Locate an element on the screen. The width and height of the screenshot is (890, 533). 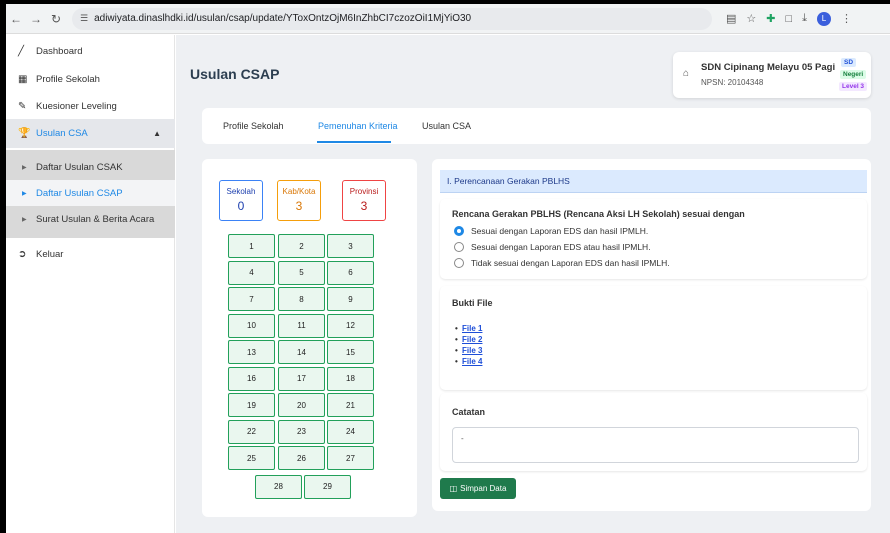
criteria-number-button: 17 is located at coordinates (301, 378).